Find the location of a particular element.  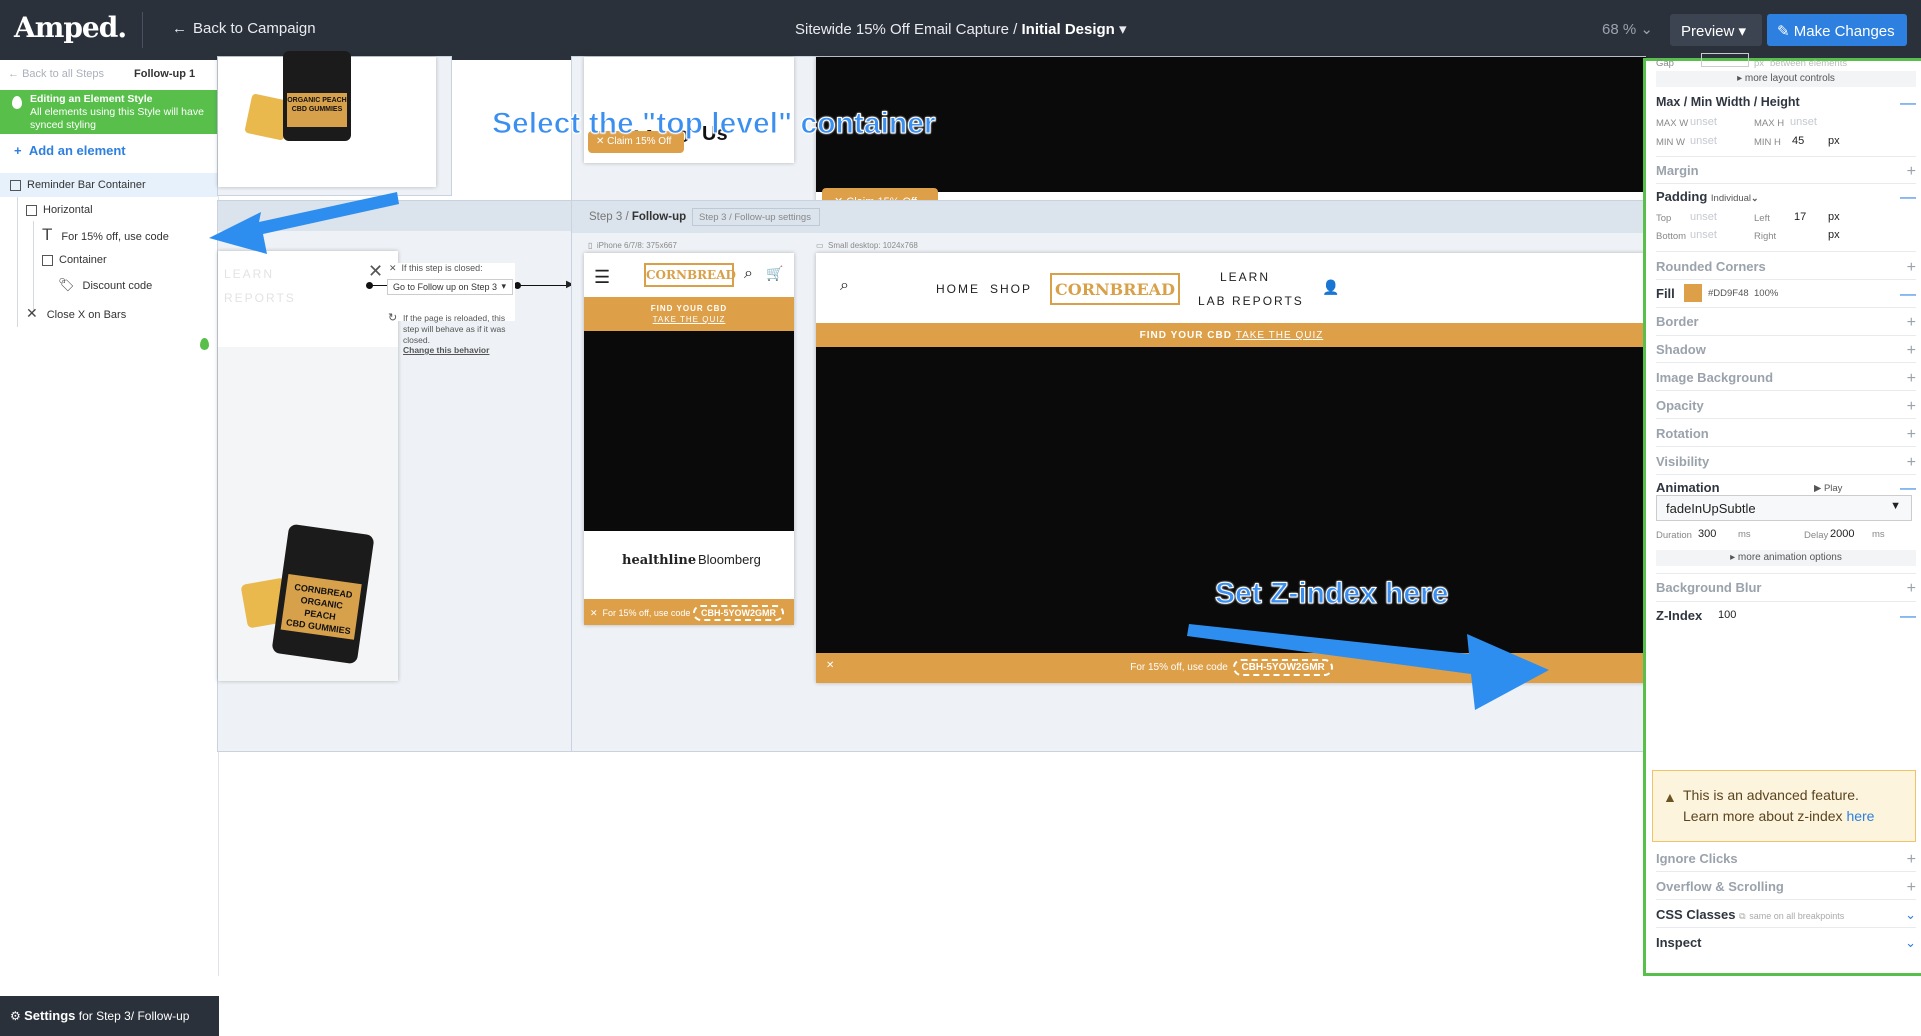

step-name: Follow-up 1 is located at coordinates (165, 74).